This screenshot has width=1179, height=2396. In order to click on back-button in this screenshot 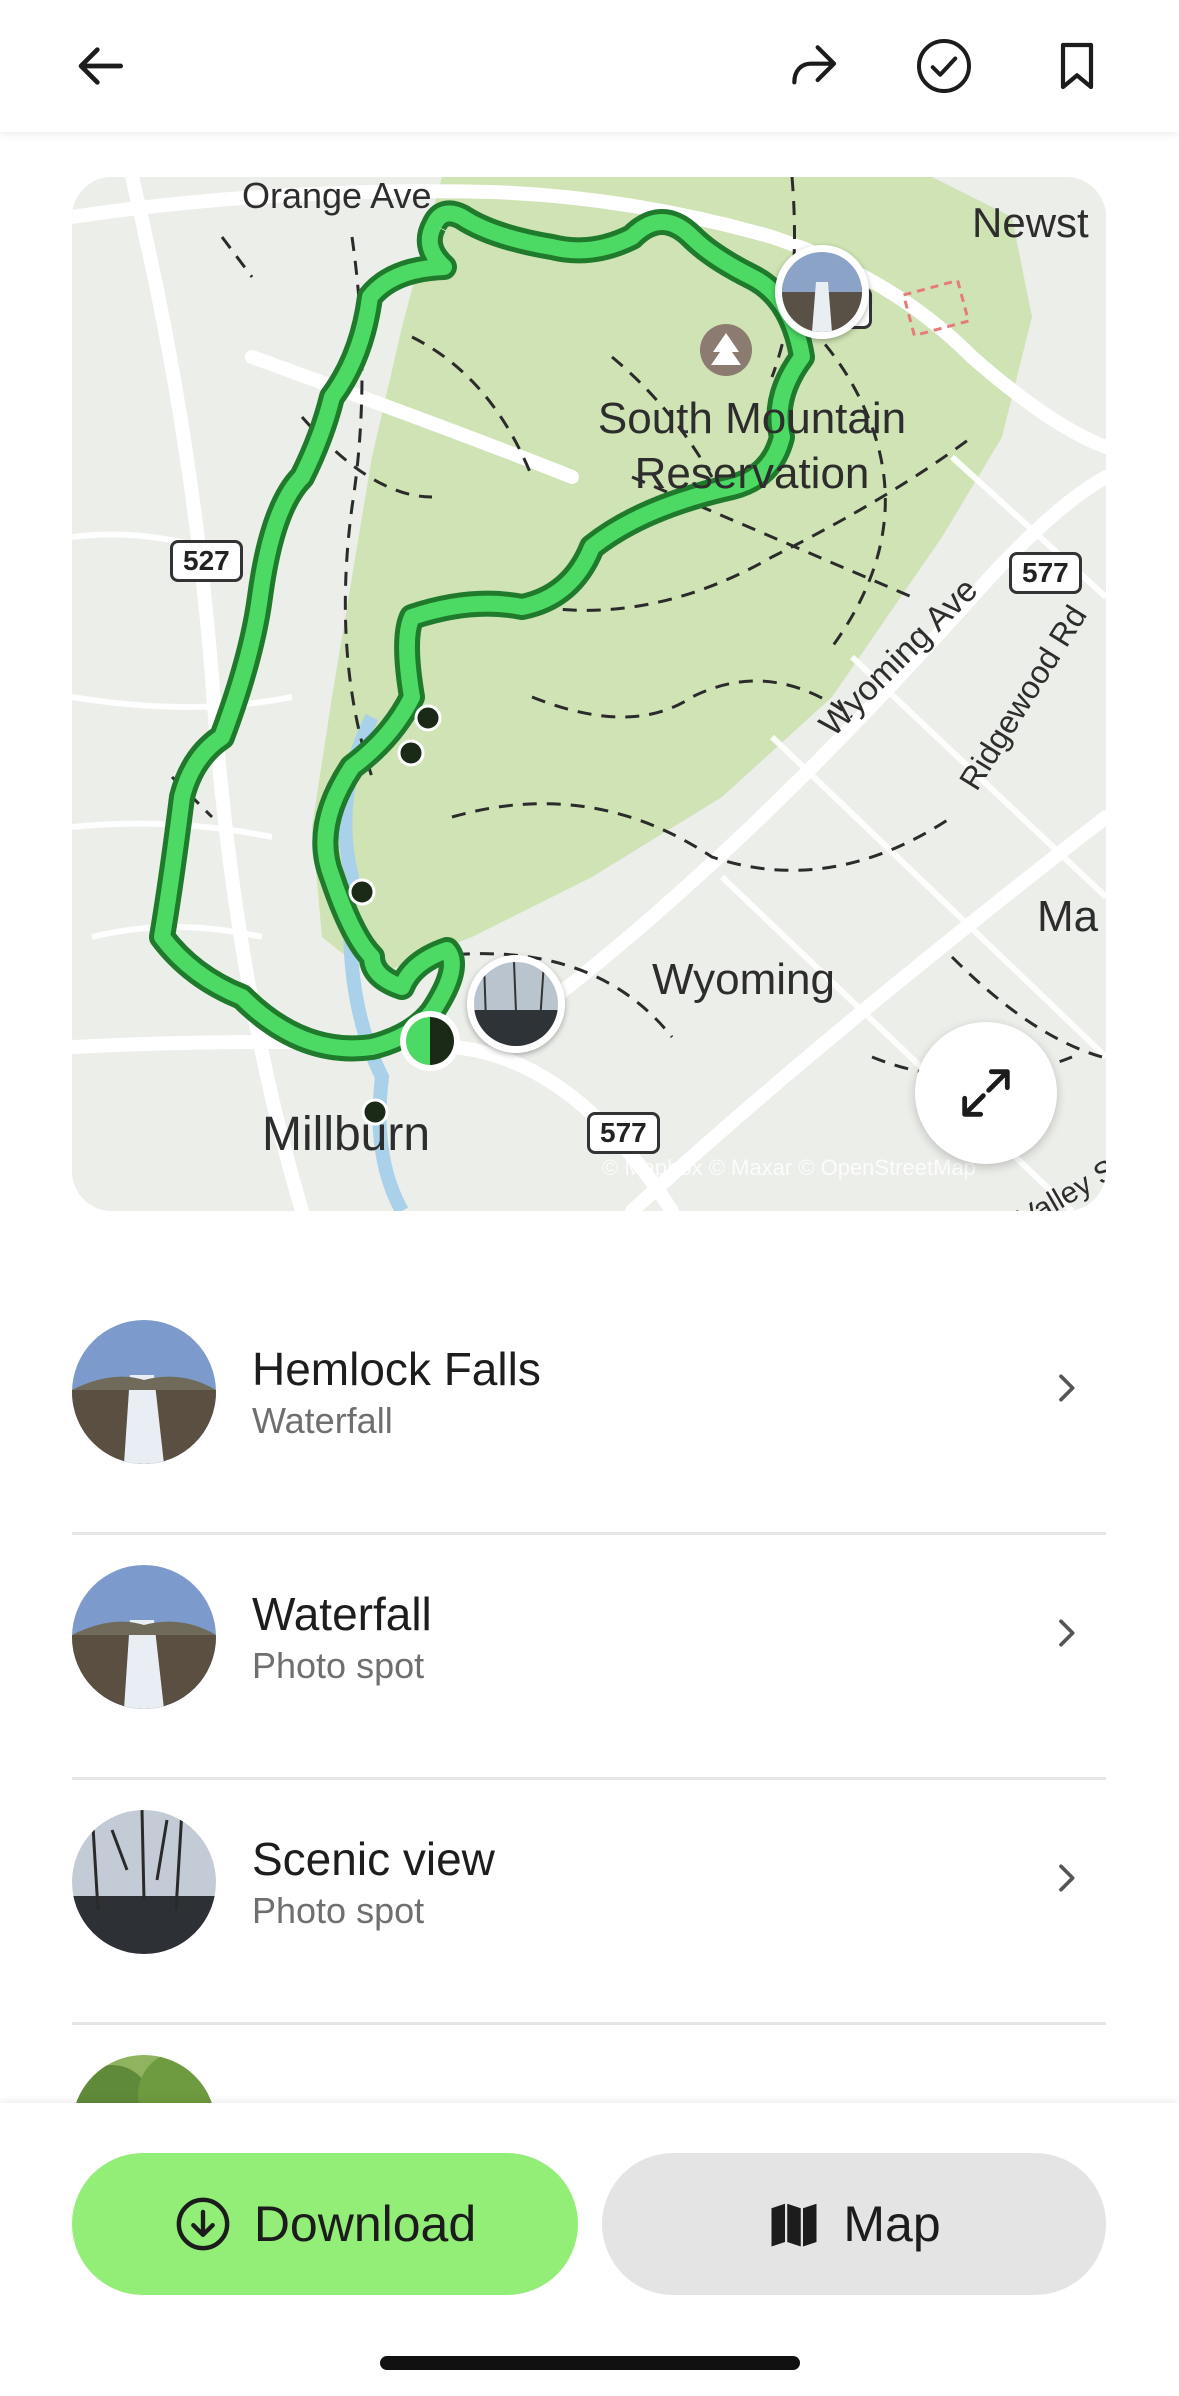, I will do `click(102, 66)`.